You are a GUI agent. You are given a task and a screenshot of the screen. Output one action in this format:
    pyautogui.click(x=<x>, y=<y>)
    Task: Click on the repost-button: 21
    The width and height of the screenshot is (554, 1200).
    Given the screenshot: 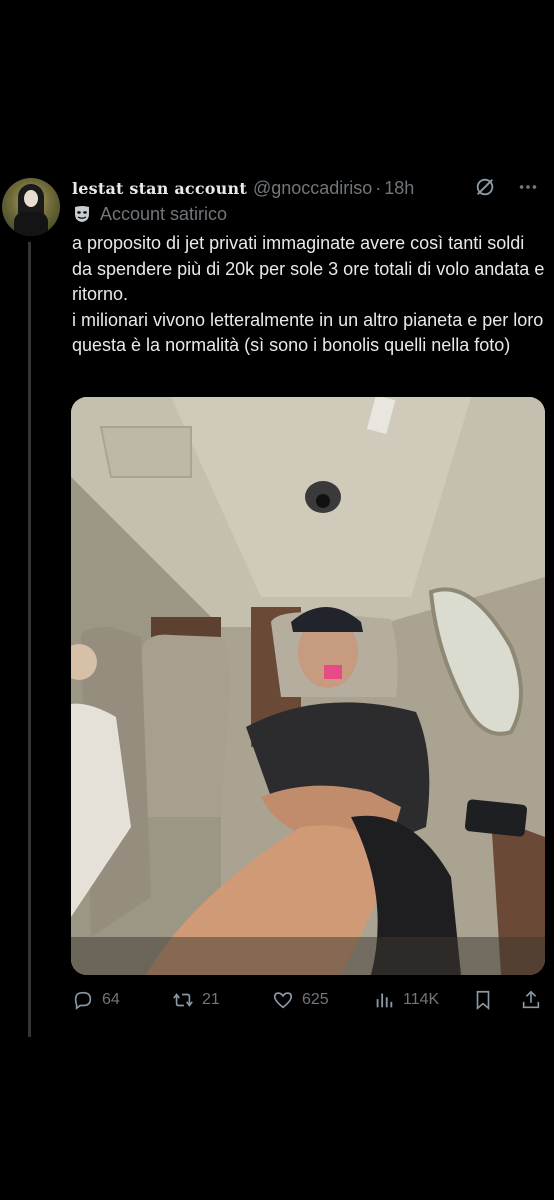 What is the action you would take?
    pyautogui.click(x=196, y=1000)
    